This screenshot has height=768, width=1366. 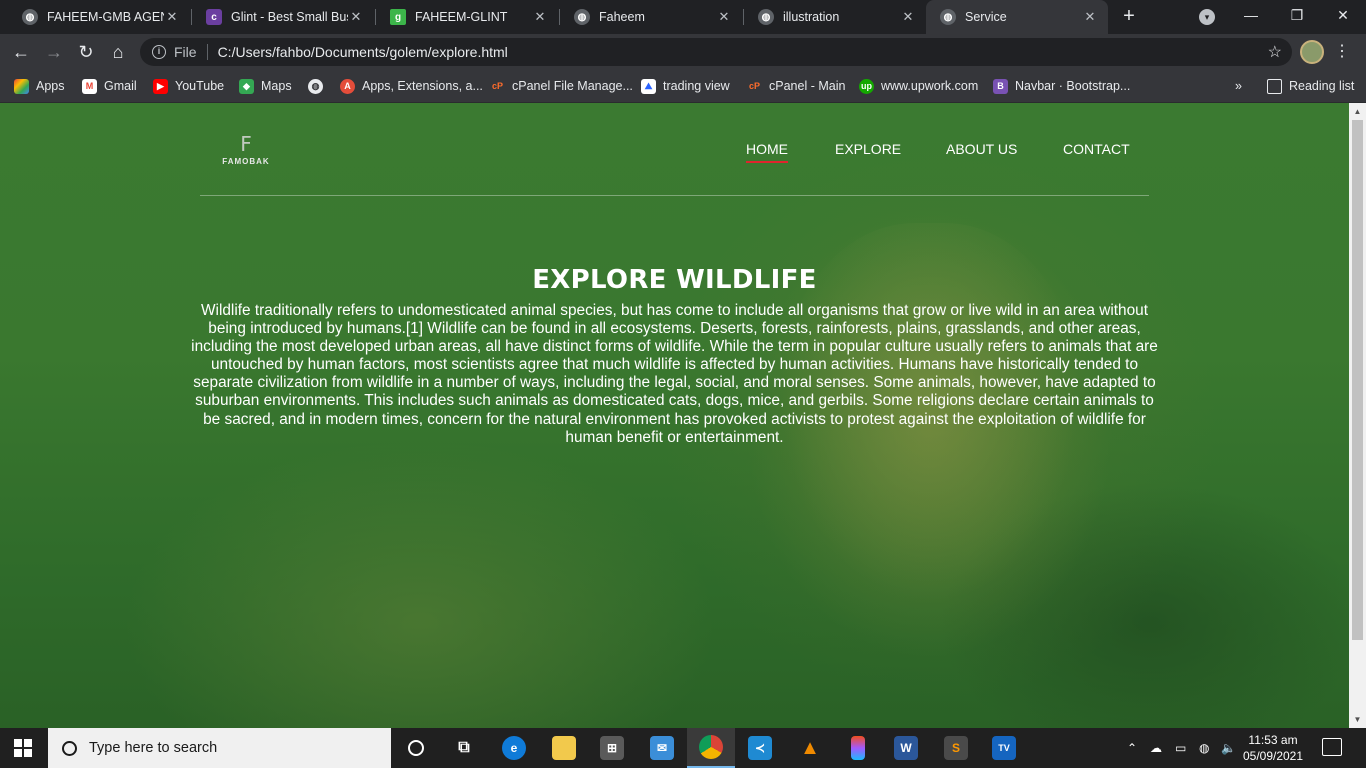 What do you see at coordinates (39, 86) in the screenshot?
I see `bookmark-apps: Apps` at bounding box center [39, 86].